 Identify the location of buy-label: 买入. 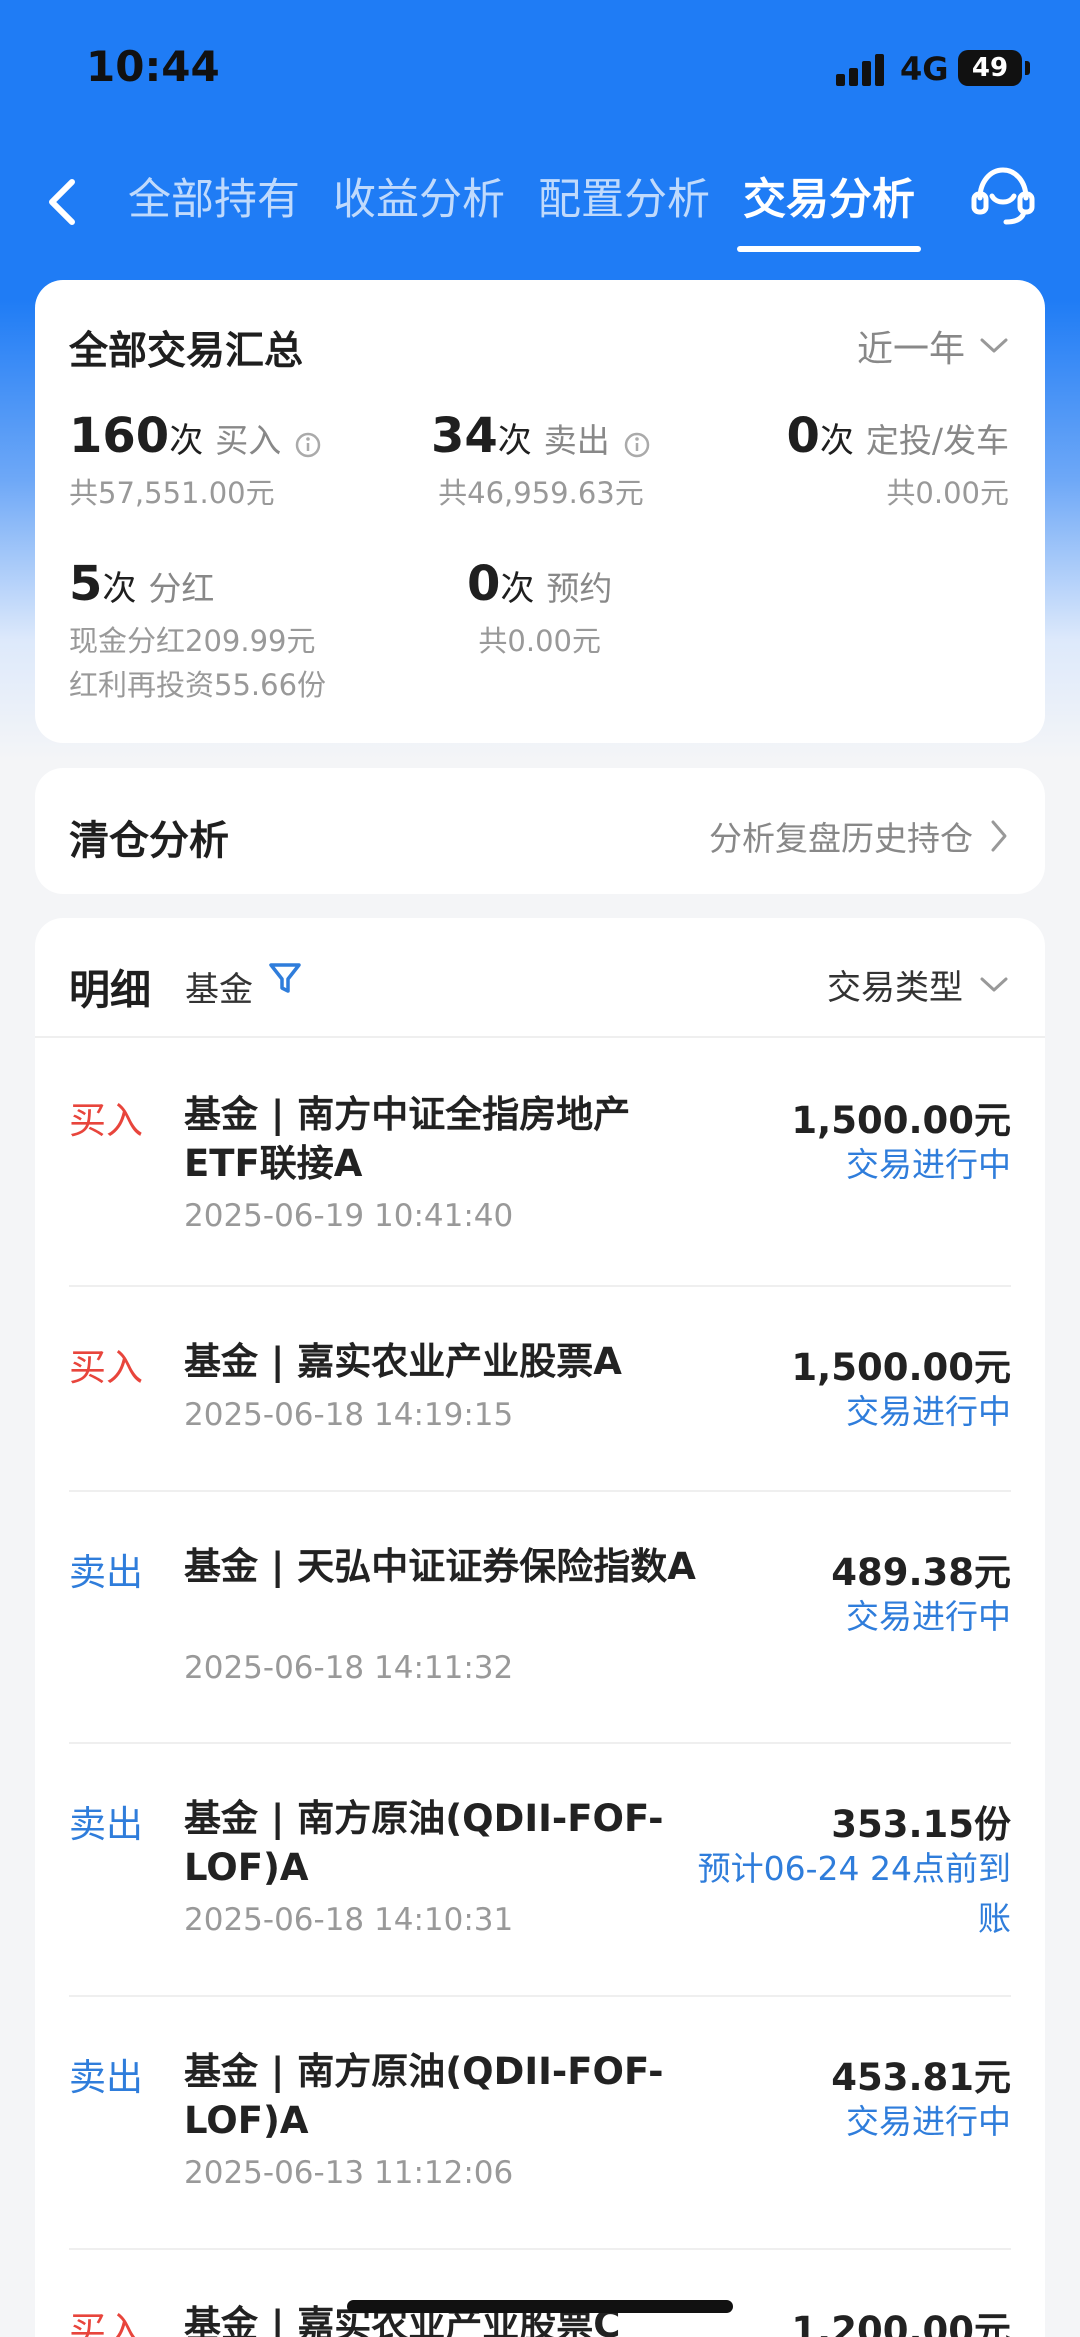
(248, 440).